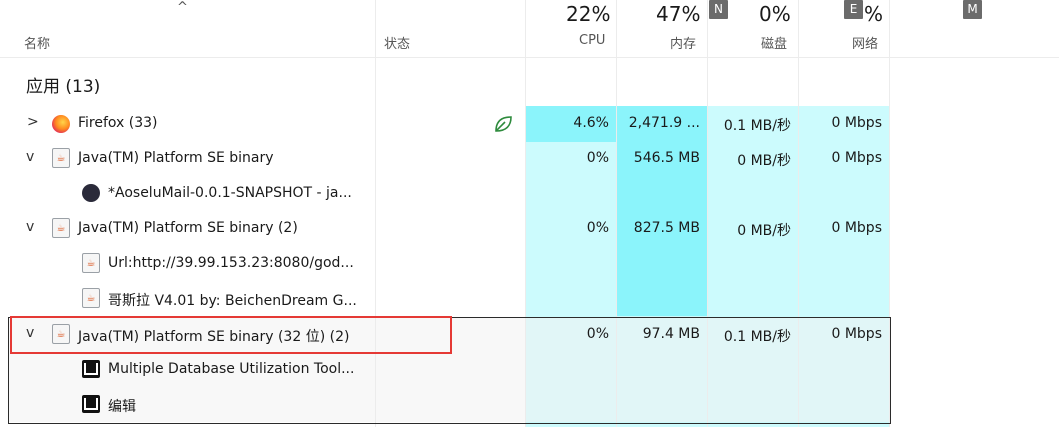 Image resolution: width=1059 pixels, height=427 pixels. I want to click on cpu-total-percent: 22%, so click(588, 14).